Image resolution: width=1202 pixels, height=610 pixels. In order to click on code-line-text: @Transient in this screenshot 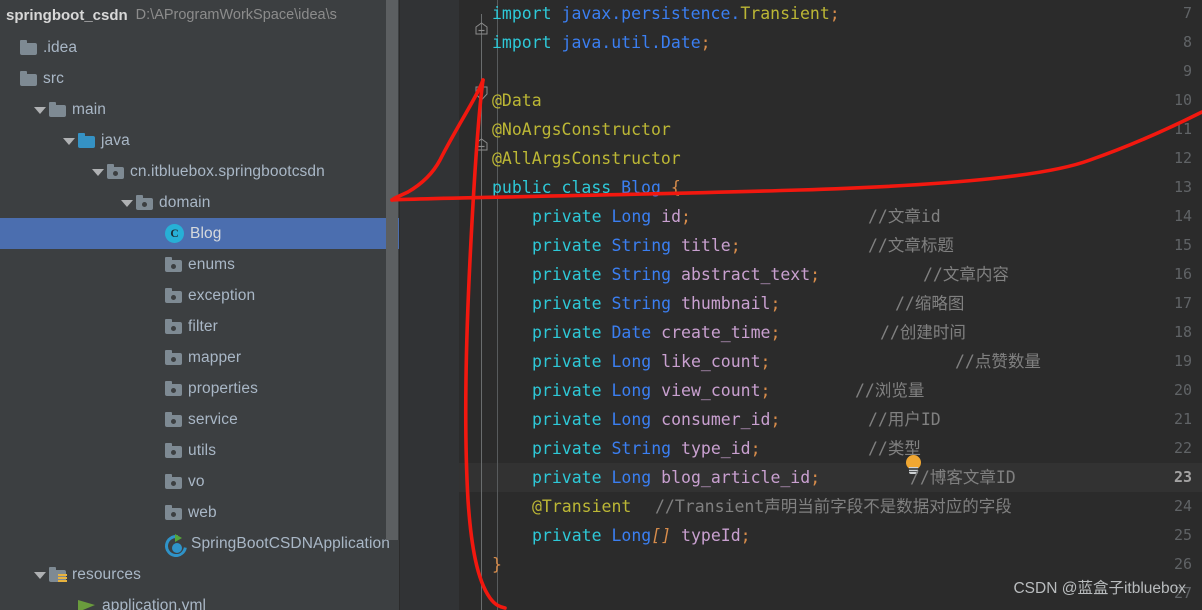, I will do `click(582, 506)`.